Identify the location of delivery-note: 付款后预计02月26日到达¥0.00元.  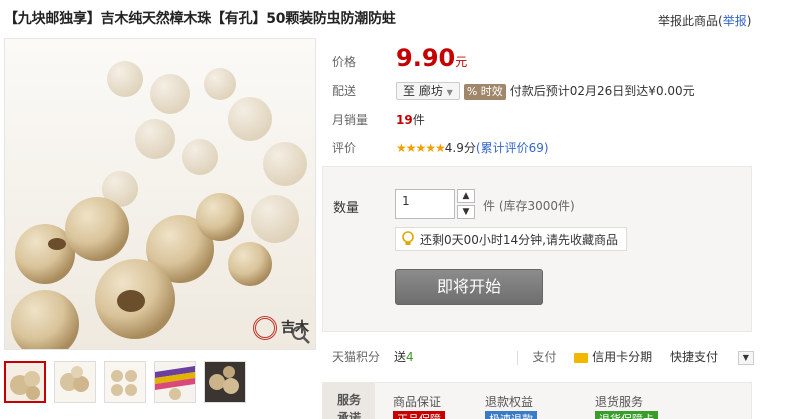
(602, 91).